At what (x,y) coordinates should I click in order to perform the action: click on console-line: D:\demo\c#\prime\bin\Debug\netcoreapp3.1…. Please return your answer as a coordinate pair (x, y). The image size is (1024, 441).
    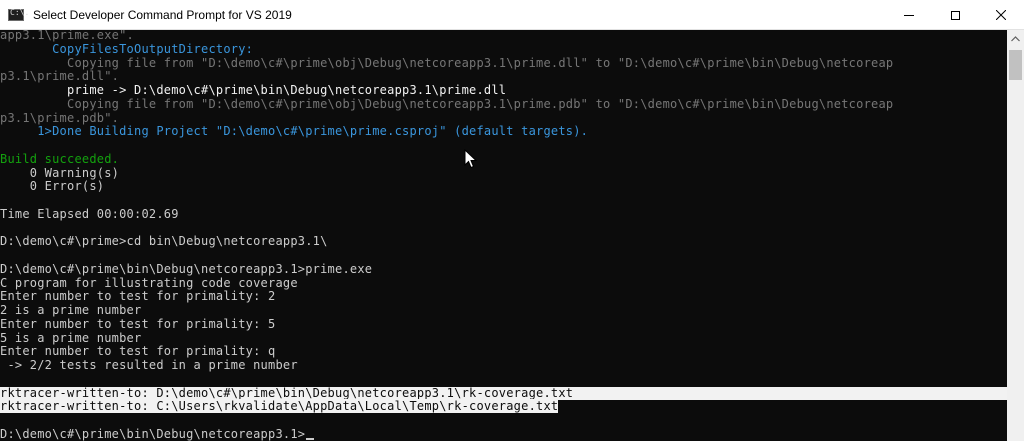
    Looking at the image, I should click on (186, 268).